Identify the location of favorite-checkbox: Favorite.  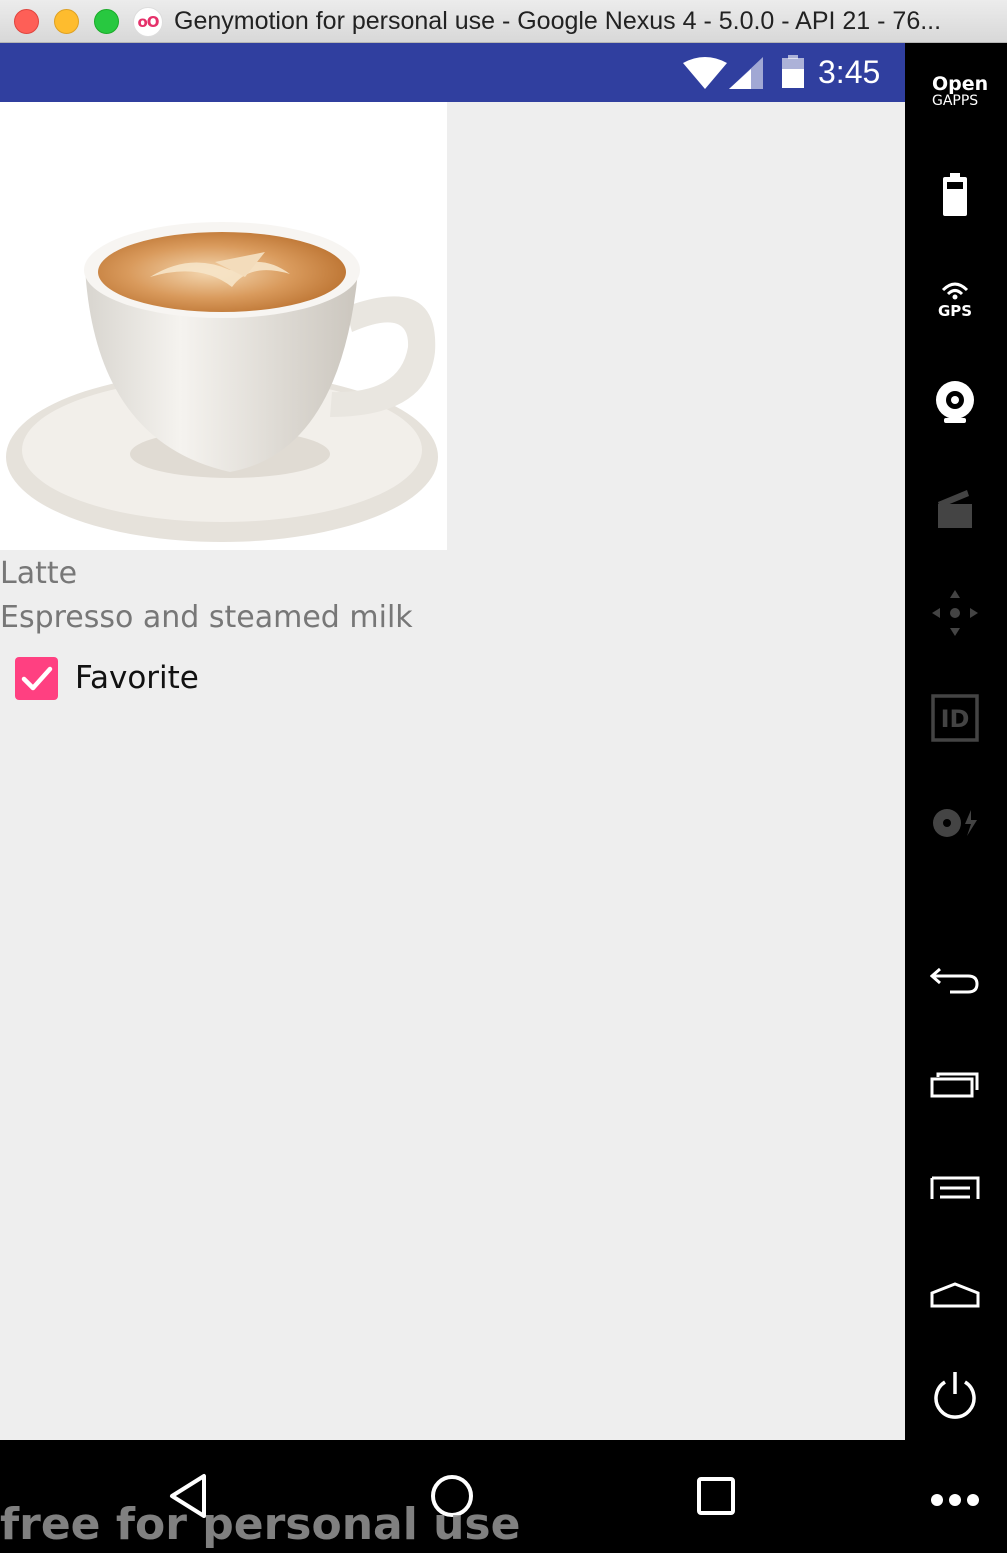
(165, 678).